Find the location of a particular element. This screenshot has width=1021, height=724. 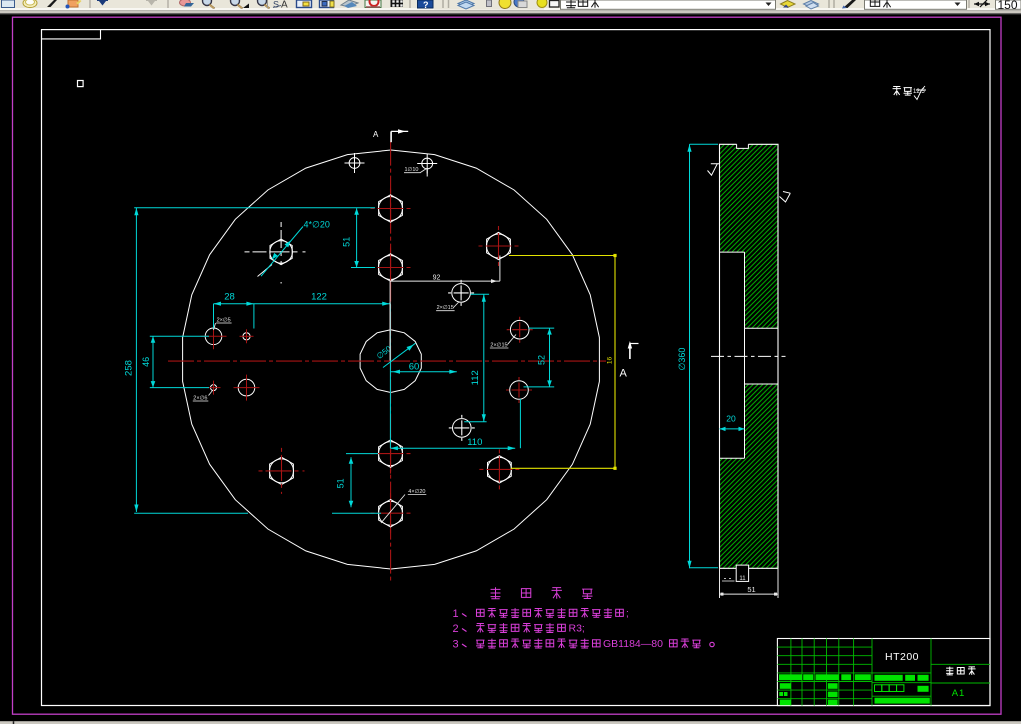

svg-text: 4×∅20 is located at coordinates (416, 491).